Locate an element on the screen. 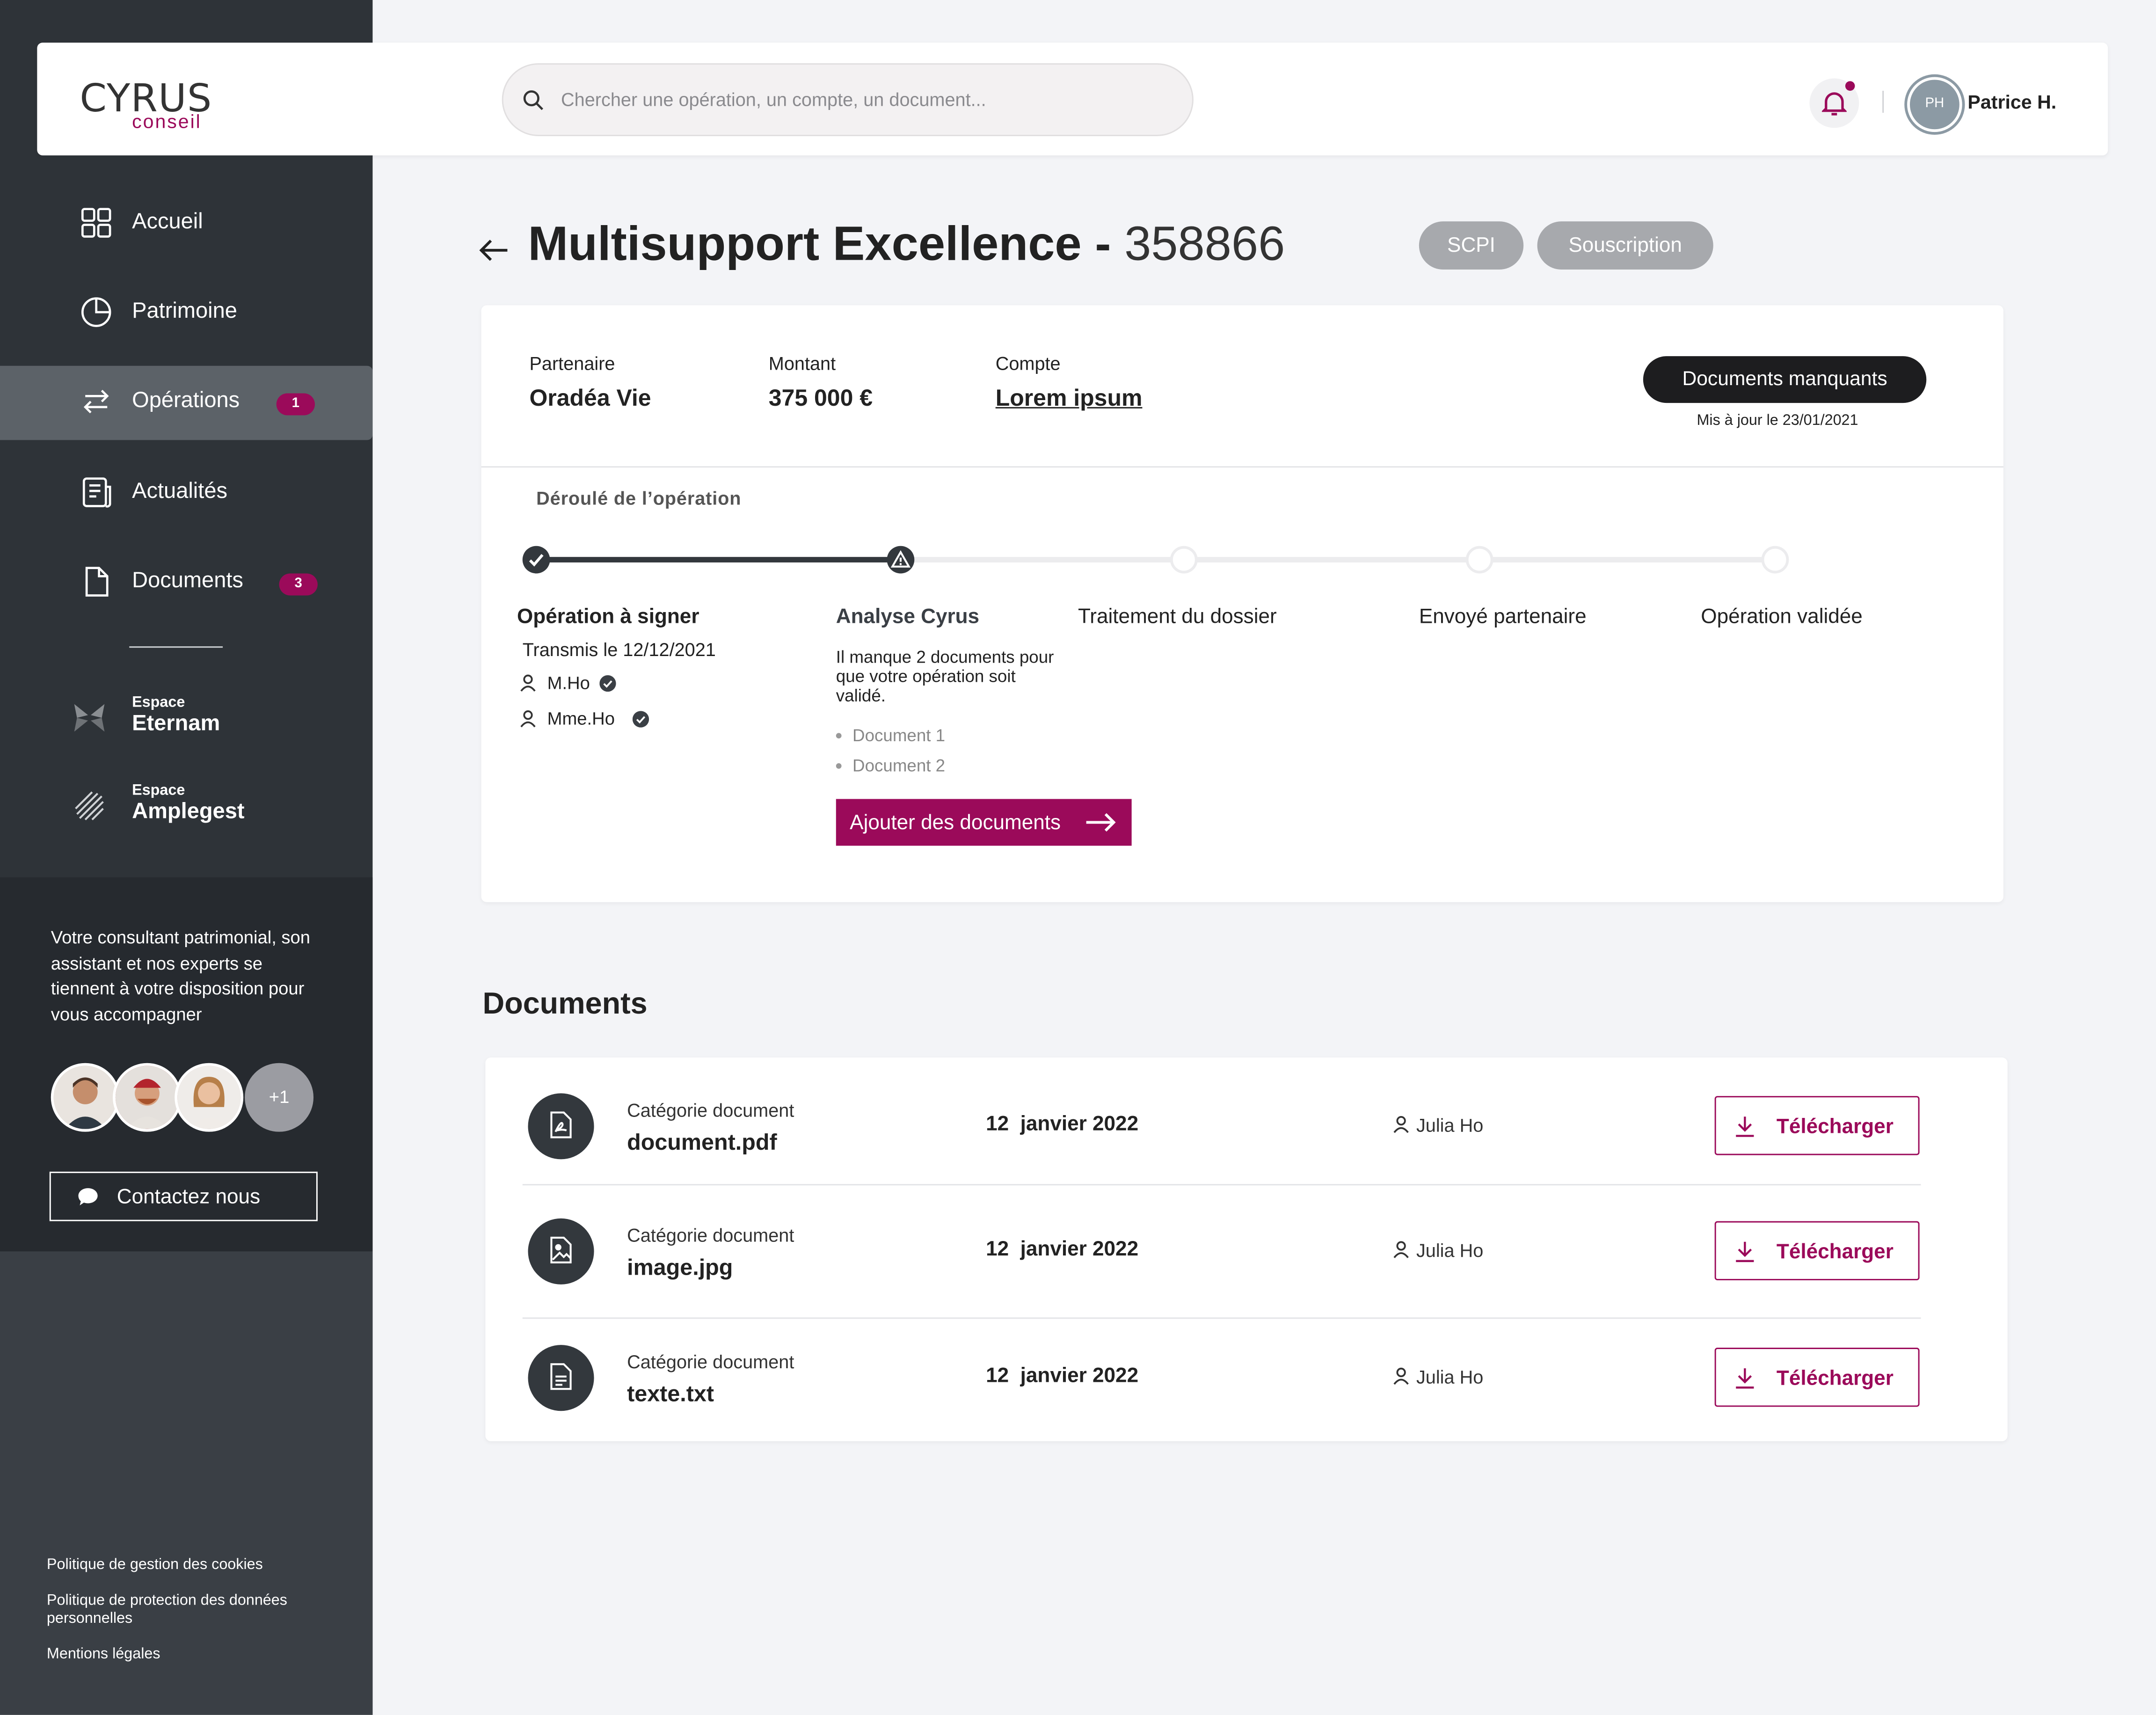 This screenshot has height=1715, width=2156. espace-amplegest: Espace Amplegest is located at coordinates (186, 807).